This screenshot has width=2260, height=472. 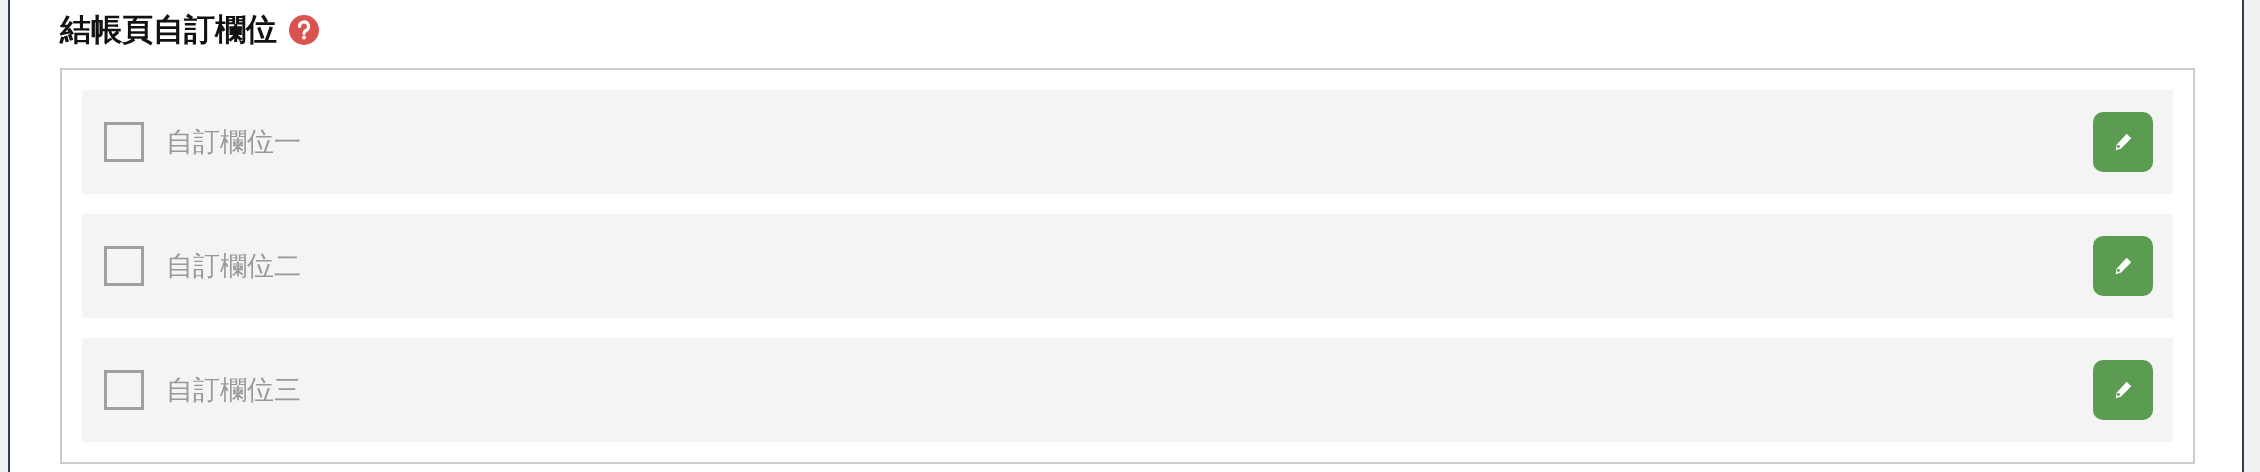 What do you see at coordinates (233, 266) in the screenshot?
I see `field-label: 自訂欄位二` at bounding box center [233, 266].